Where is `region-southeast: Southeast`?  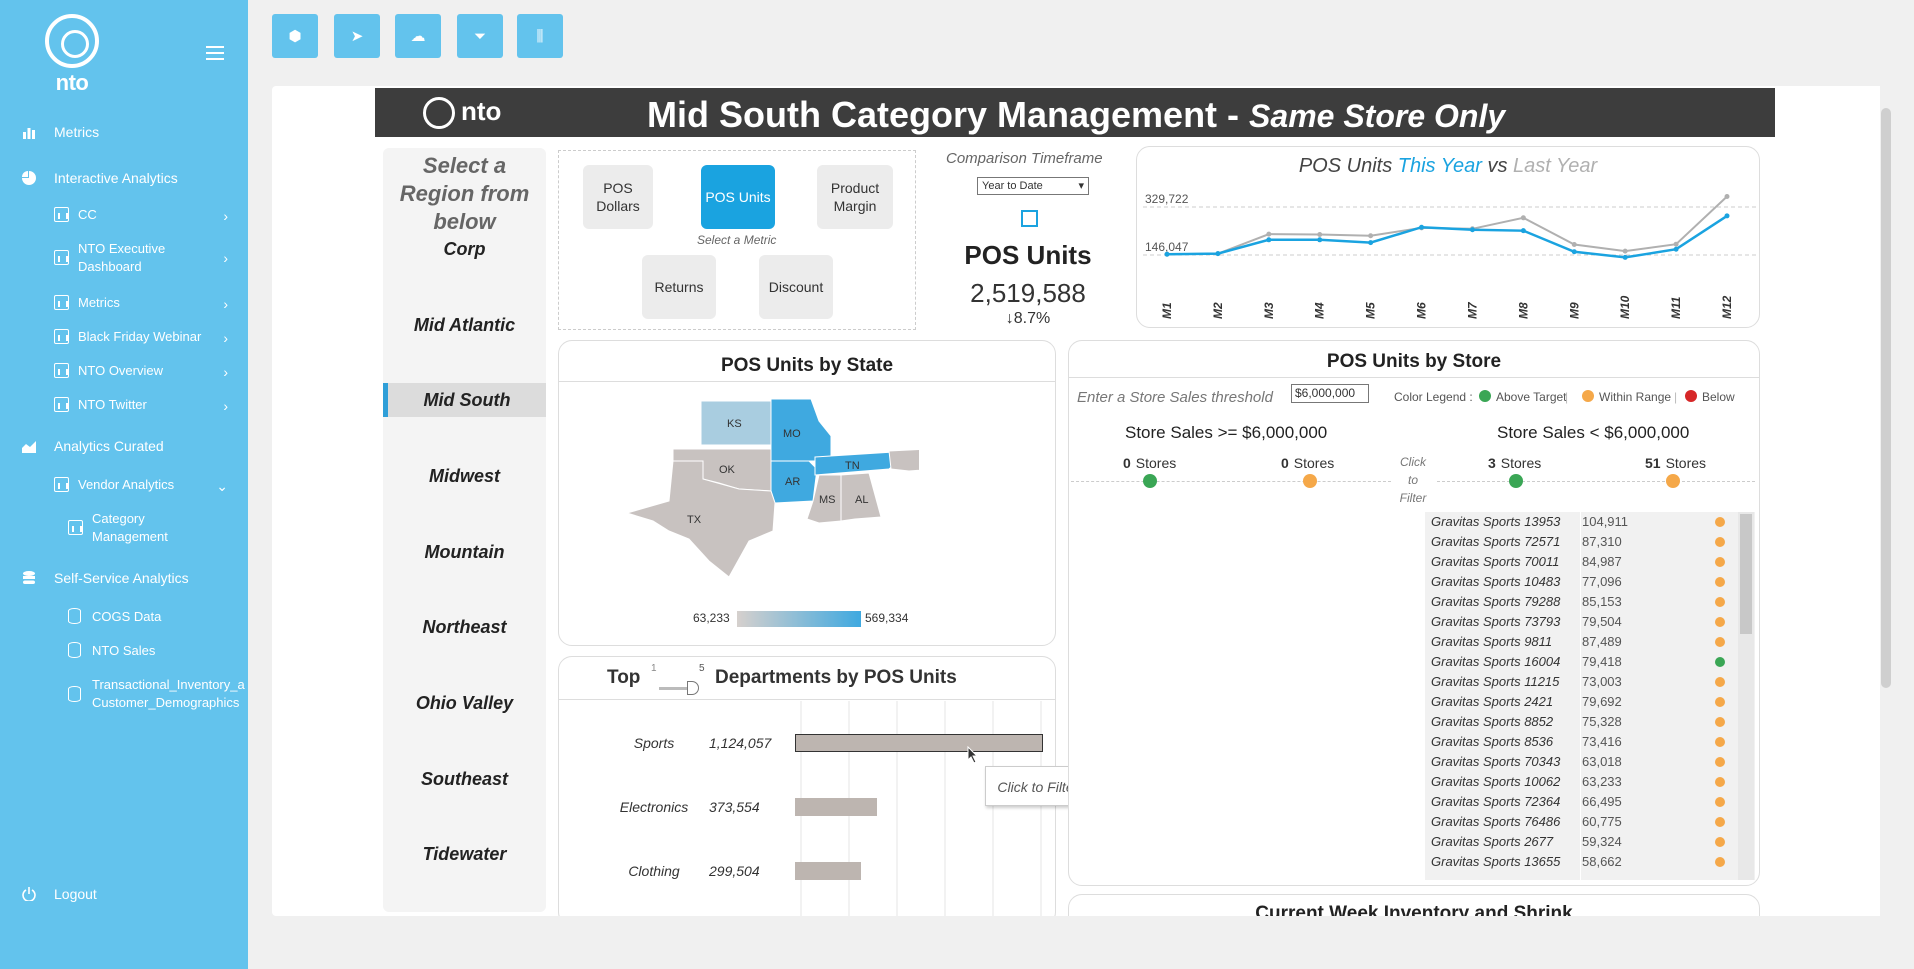 region-southeast: Southeast is located at coordinates (464, 779).